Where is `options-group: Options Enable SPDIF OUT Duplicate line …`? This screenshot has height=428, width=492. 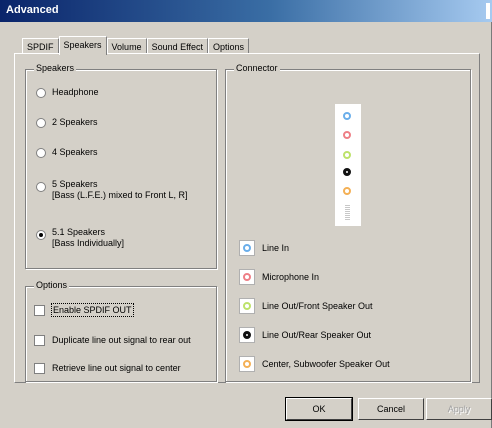
options-group: Options Enable SPDIF OUT Duplicate line … is located at coordinates (121, 331).